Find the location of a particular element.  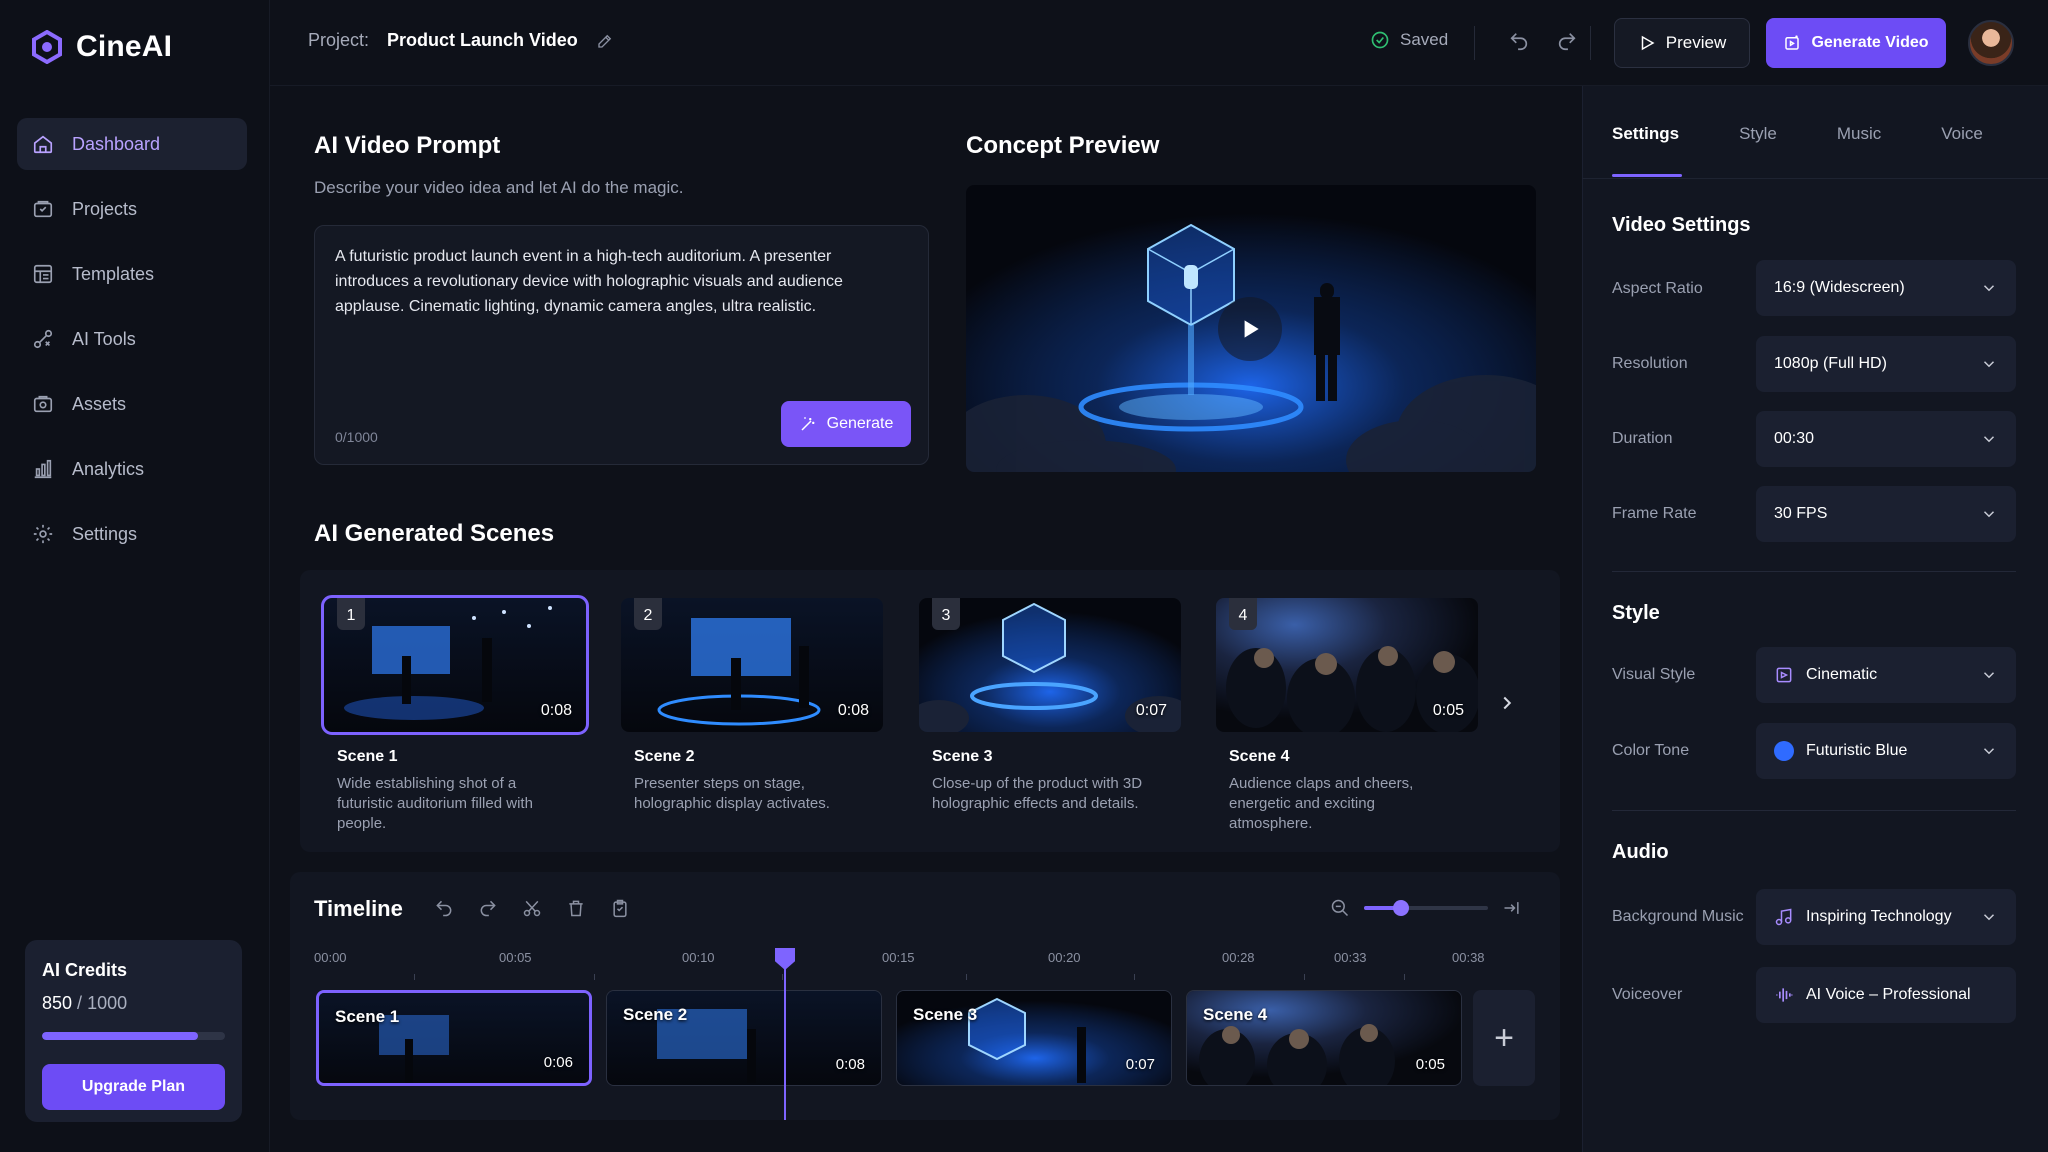

active-tab-indicator is located at coordinates (1647, 175).